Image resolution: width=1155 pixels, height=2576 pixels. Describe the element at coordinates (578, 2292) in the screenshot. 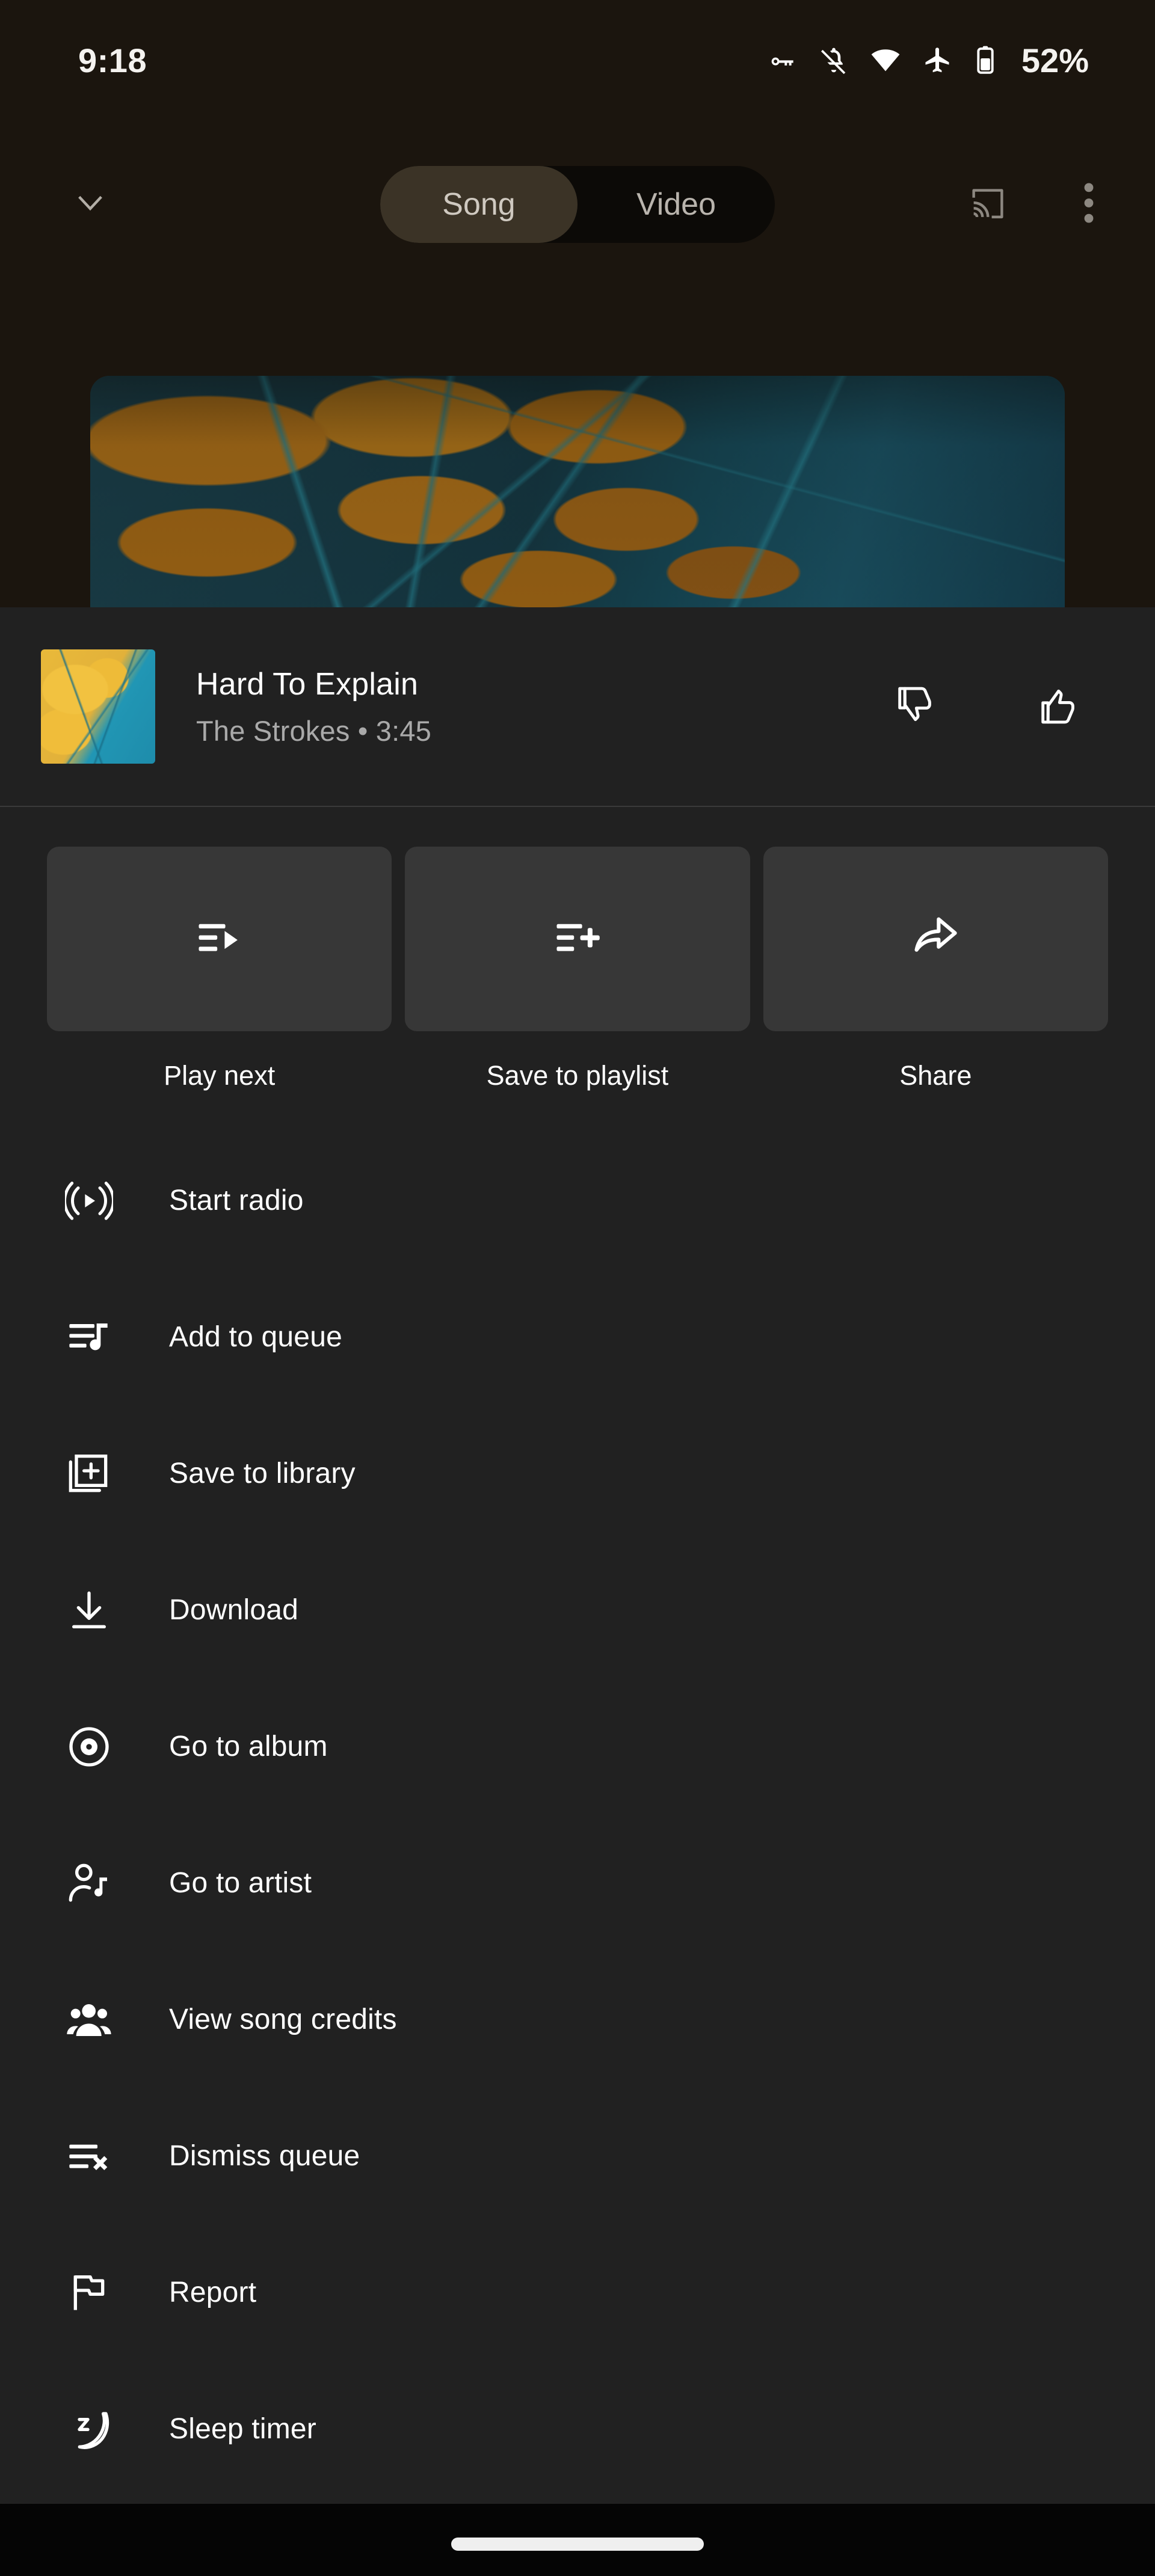

I see `menu-item-report: Report` at that location.